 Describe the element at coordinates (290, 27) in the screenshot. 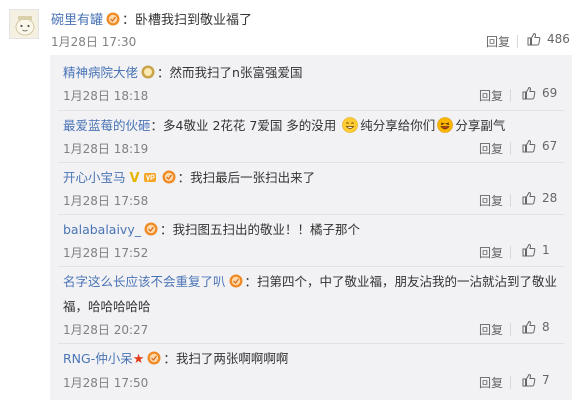

I see `main-comment: 碗里有罐 ：卧槽我扫到敬业福了 1月28日 17:30 回复 486` at that location.